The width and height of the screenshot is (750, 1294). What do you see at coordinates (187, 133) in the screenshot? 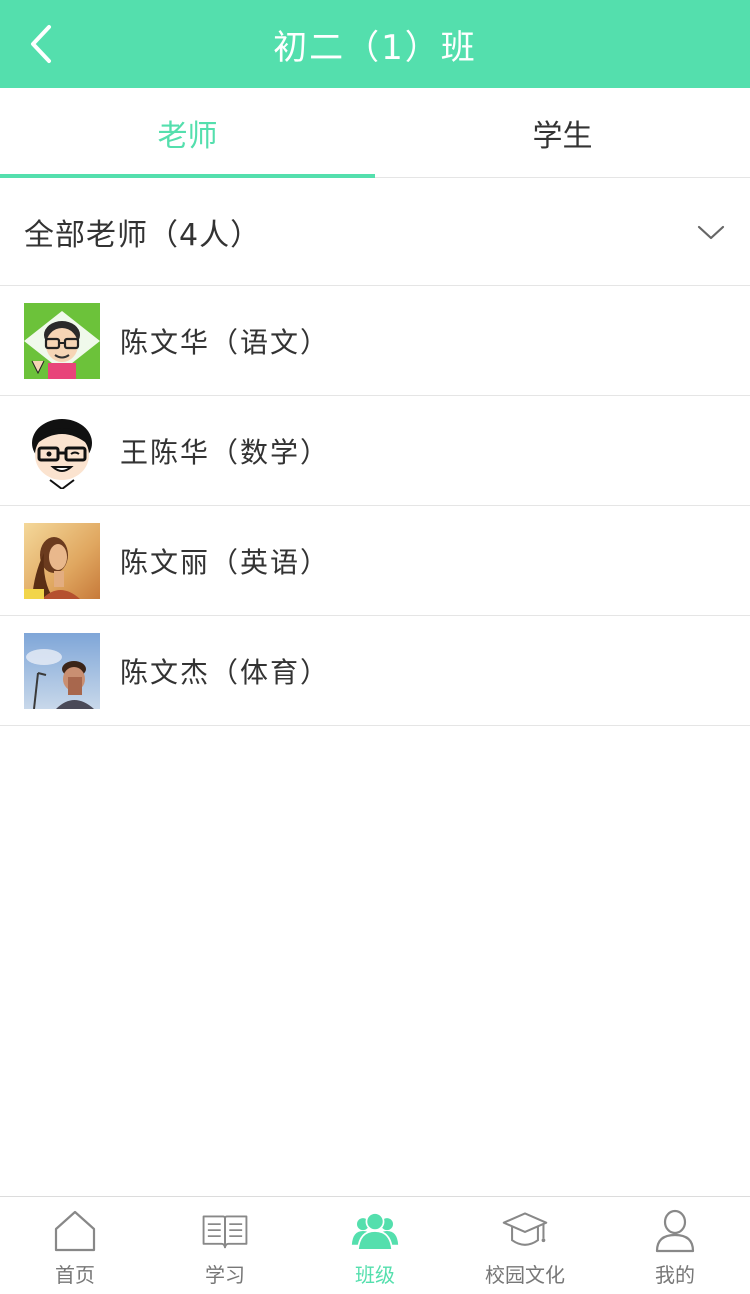
I see `tab-teachers: 老师` at bounding box center [187, 133].